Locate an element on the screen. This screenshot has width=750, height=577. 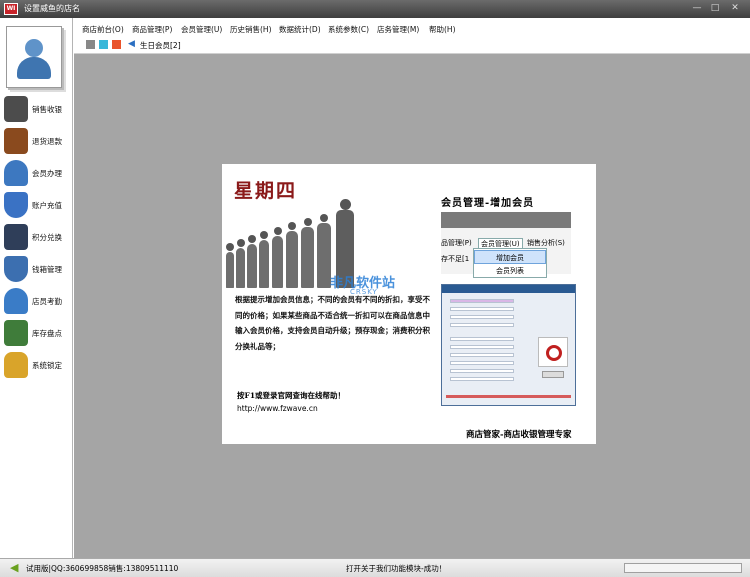
theme-gray-swatch is located at coordinates (90, 44).